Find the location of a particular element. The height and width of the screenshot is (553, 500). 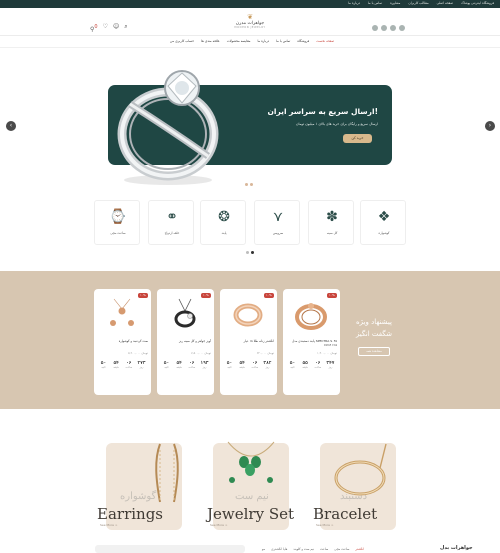

category-watch: ⌚ ساعت مچی is located at coordinates (117, 222).